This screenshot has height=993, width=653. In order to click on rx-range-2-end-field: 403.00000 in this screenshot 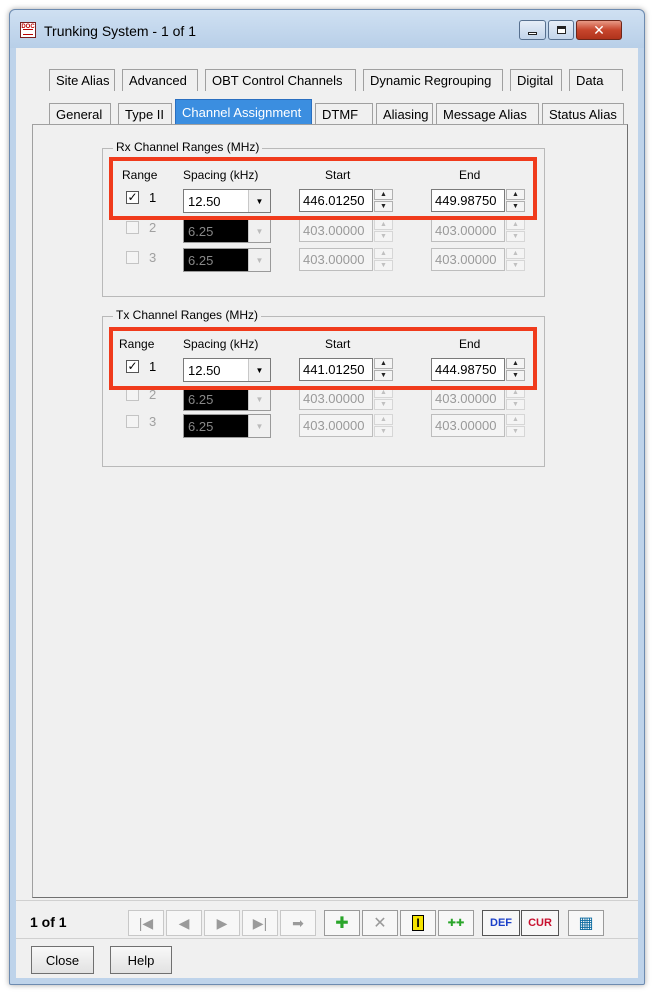, I will do `click(468, 230)`.